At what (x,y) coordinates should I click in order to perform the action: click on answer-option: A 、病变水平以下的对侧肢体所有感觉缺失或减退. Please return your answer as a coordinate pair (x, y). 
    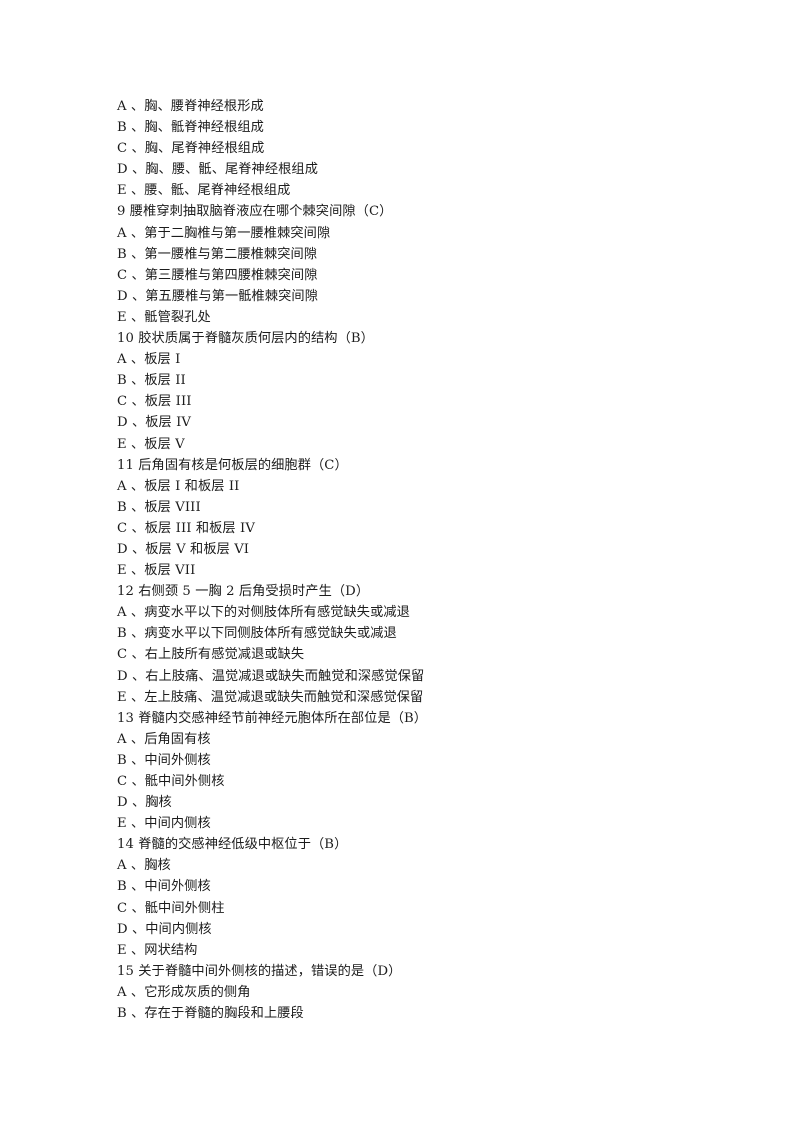
    Looking at the image, I should click on (263, 613).